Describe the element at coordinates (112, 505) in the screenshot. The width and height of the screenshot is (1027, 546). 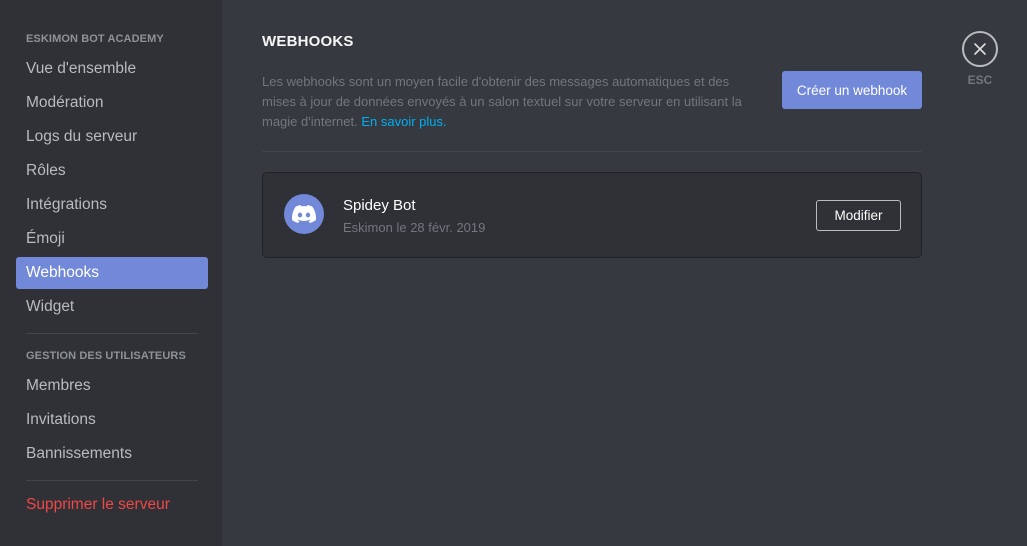
I see `delete-server-button: Supprimer le serveur` at that location.